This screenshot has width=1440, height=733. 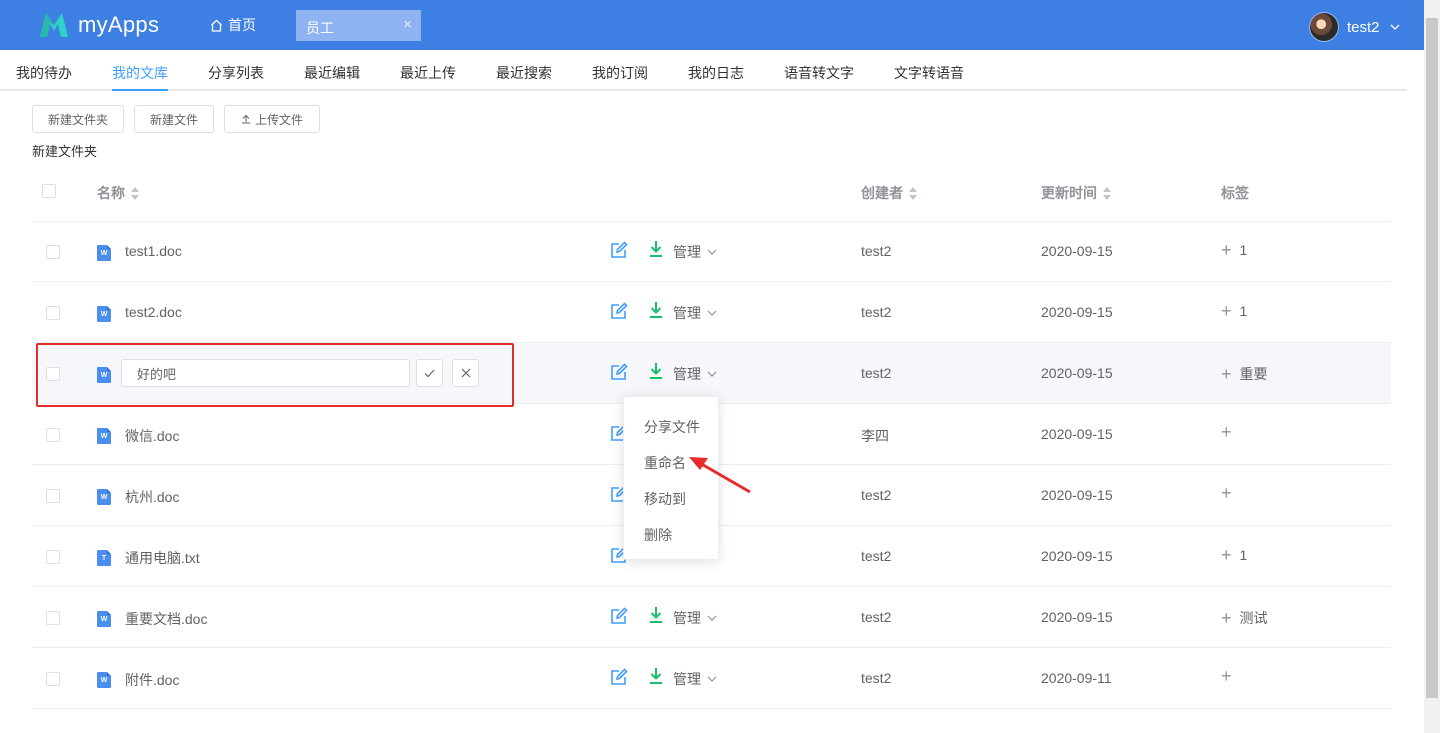 I want to click on file-name: test2.doc, so click(x=153, y=312).